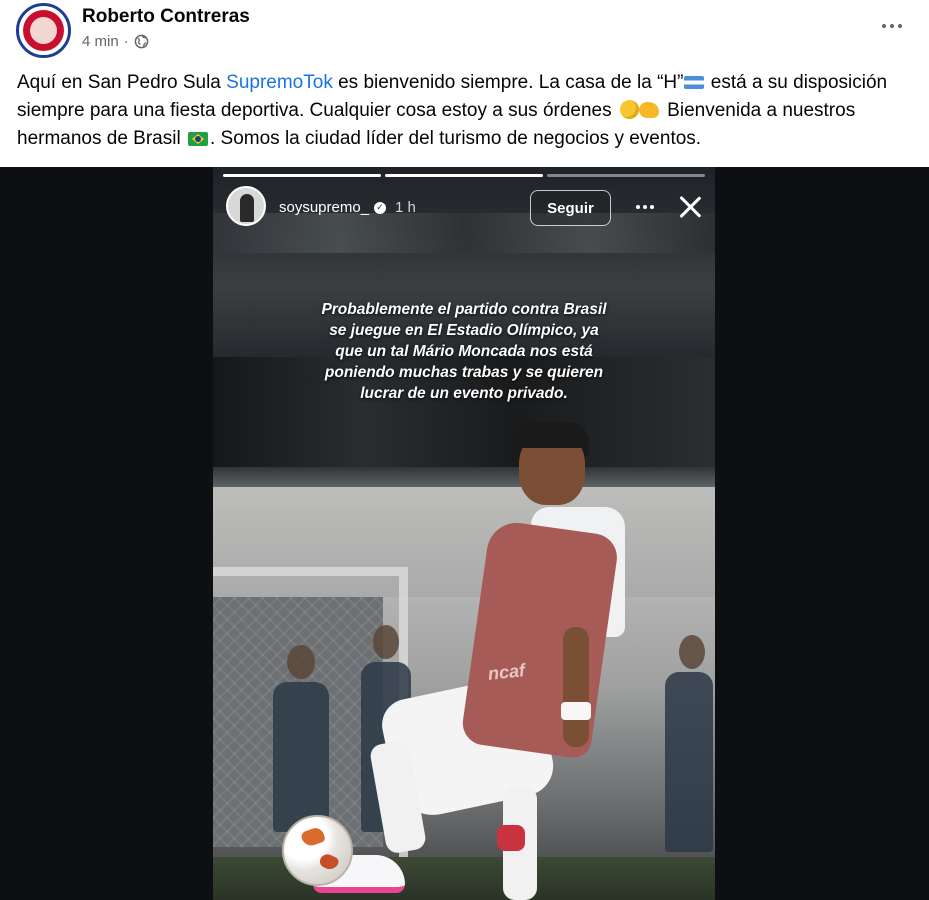 Image resolution: width=929 pixels, height=900 pixels. I want to click on post-text-part: es bienvenido siempre. La casa de la “H”, so click(508, 82).